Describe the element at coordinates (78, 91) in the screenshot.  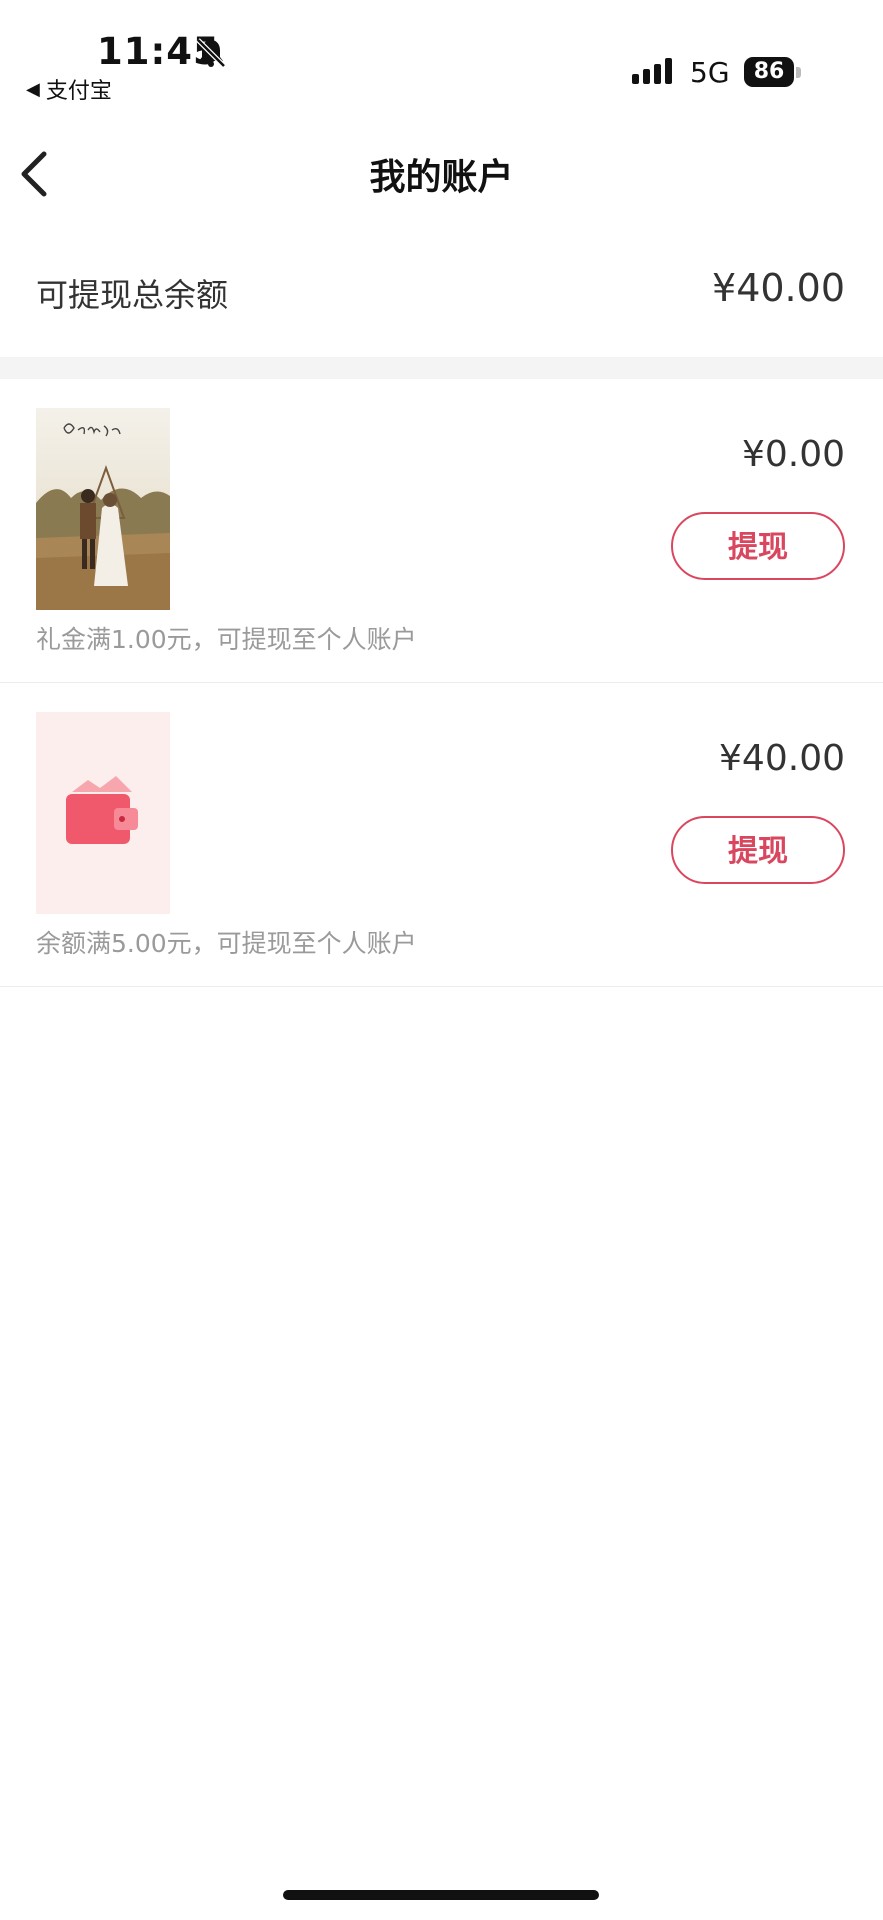
I see `back-app-label: 支付宝` at that location.